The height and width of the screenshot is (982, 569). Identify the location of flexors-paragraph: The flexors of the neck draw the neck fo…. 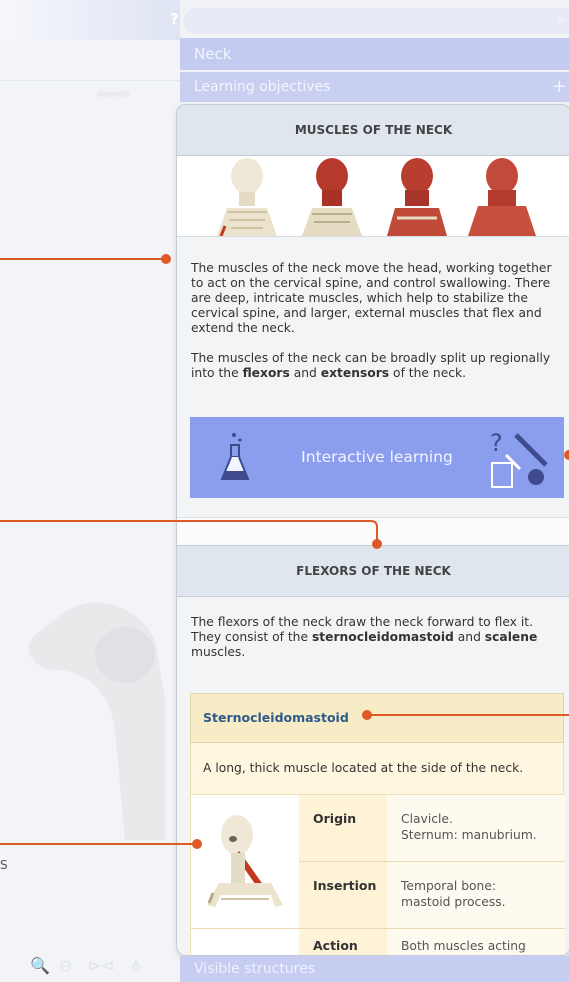
(373, 637).